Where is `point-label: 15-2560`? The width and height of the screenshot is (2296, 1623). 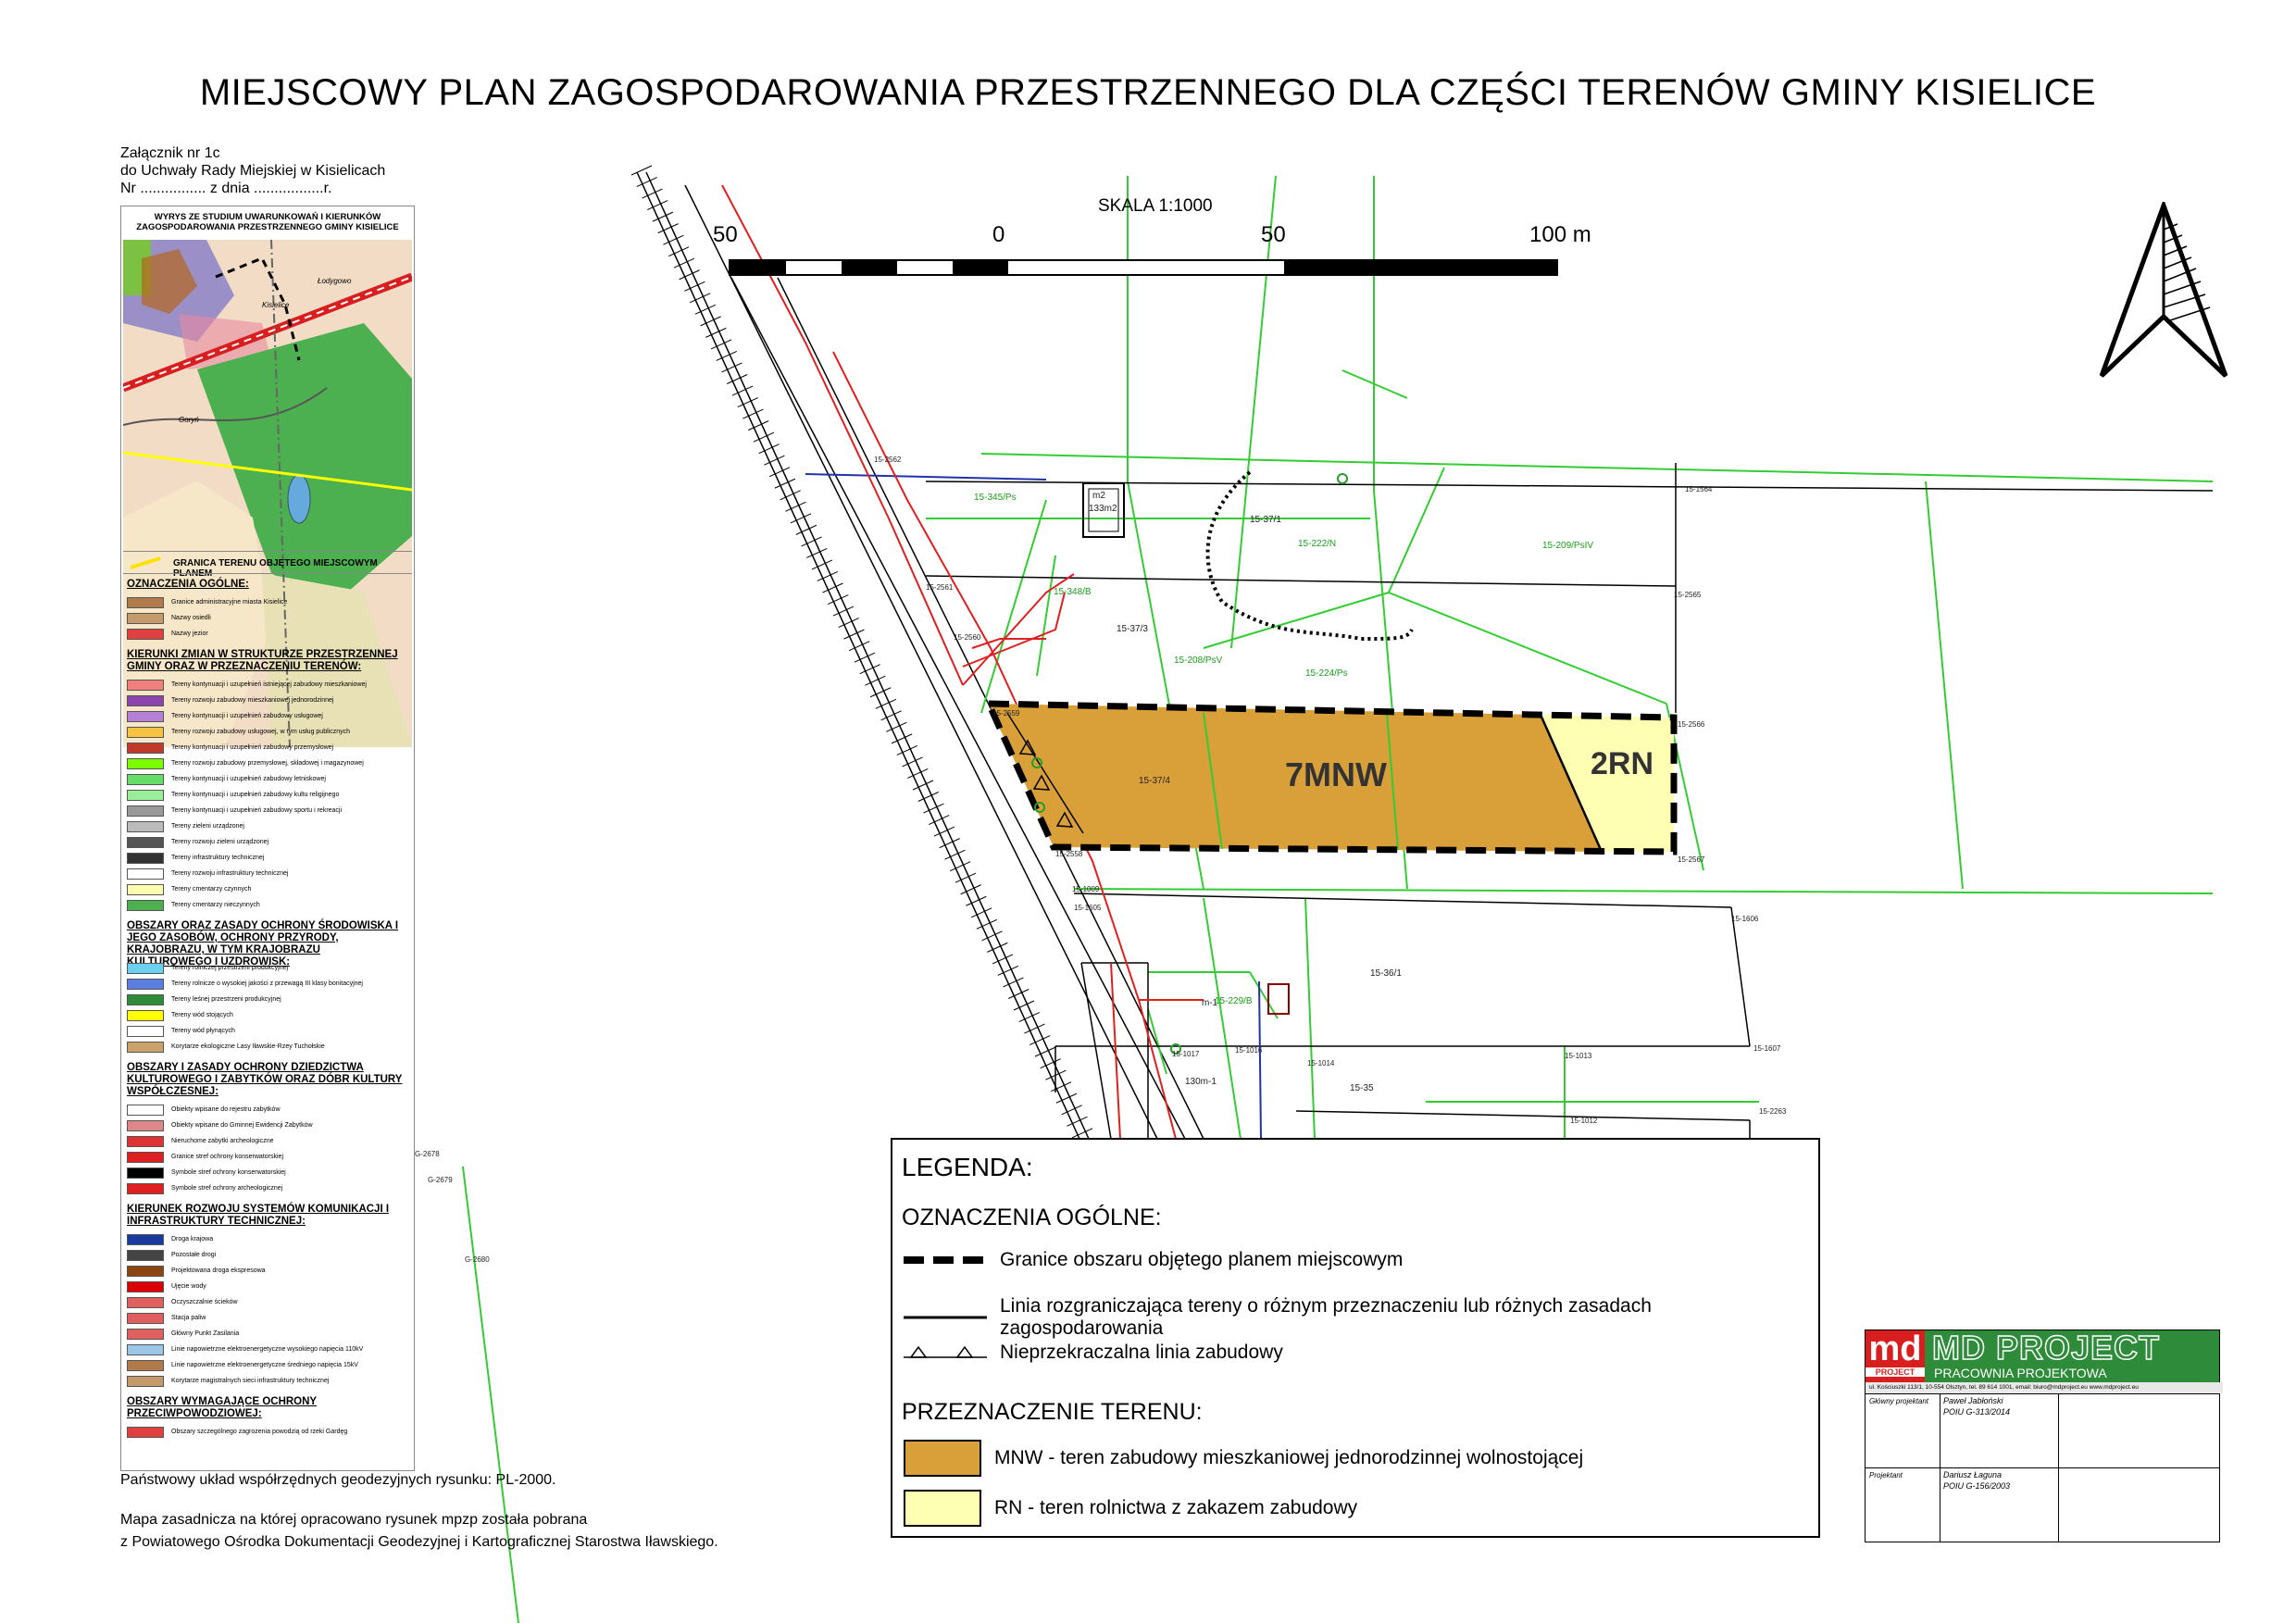 point-label: 15-2560 is located at coordinates (967, 637).